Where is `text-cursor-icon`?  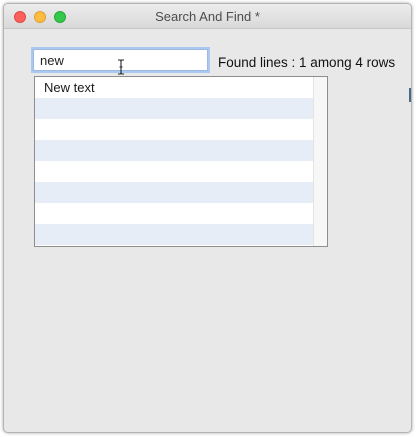 text-cursor-icon is located at coordinates (121, 67).